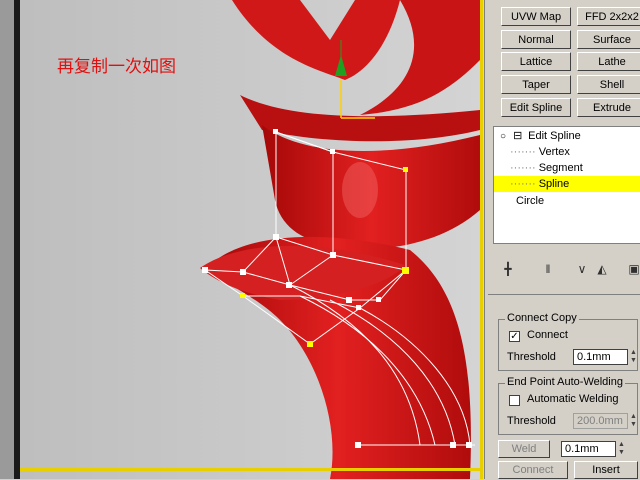 The image size is (640, 480). I want to click on stack-toolbar: ╋ ‖ ∨ ◭ ▣, so click(566, 269).